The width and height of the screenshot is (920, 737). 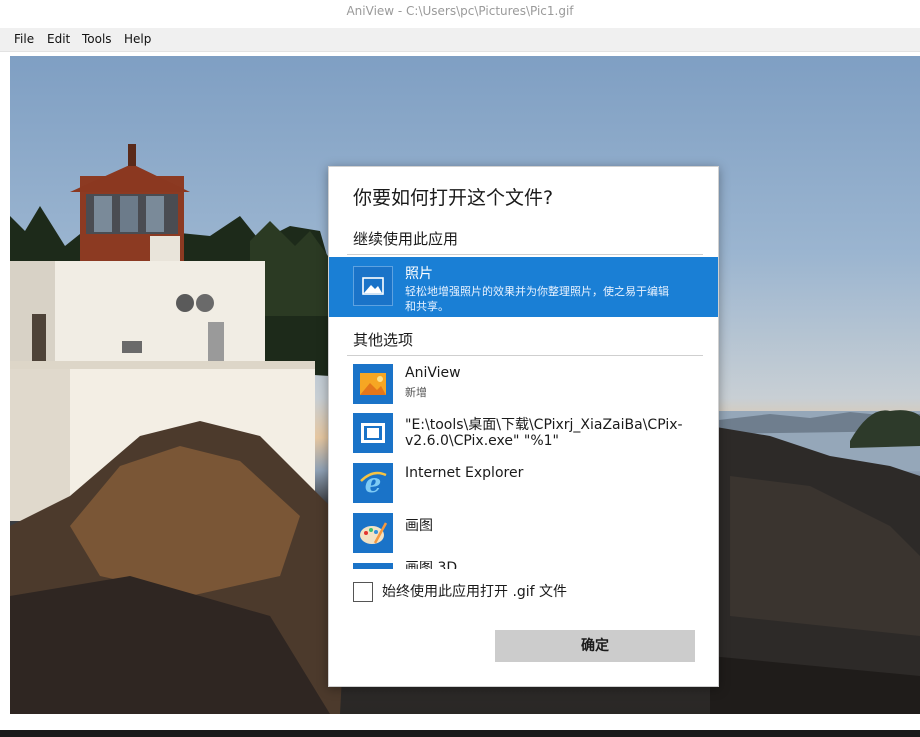 I want to click on app-name: 画图 3D, so click(x=431, y=565).